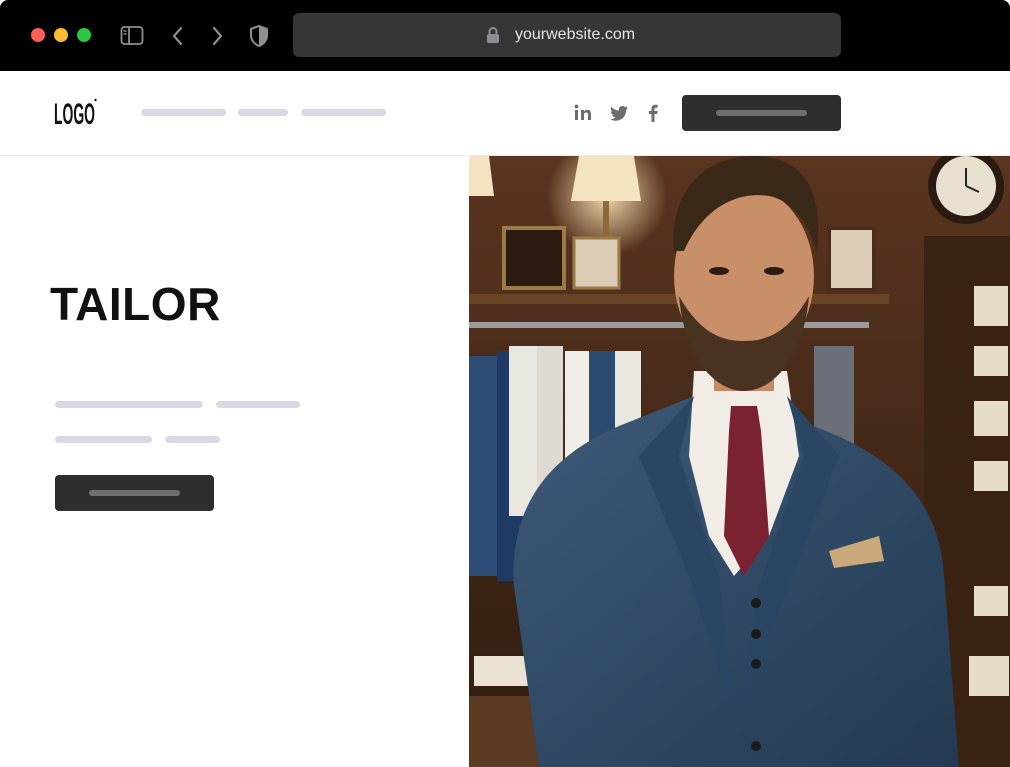  Describe the element at coordinates (178, 36) in the screenshot. I see `back-icon` at that location.